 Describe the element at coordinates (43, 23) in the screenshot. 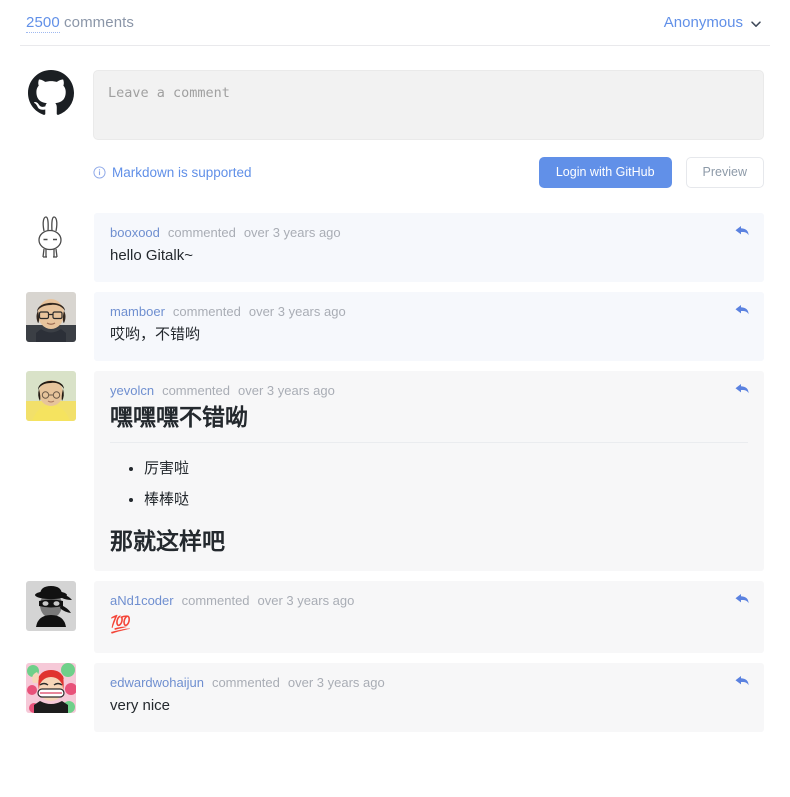

I see `comment-count-number: 2500` at that location.